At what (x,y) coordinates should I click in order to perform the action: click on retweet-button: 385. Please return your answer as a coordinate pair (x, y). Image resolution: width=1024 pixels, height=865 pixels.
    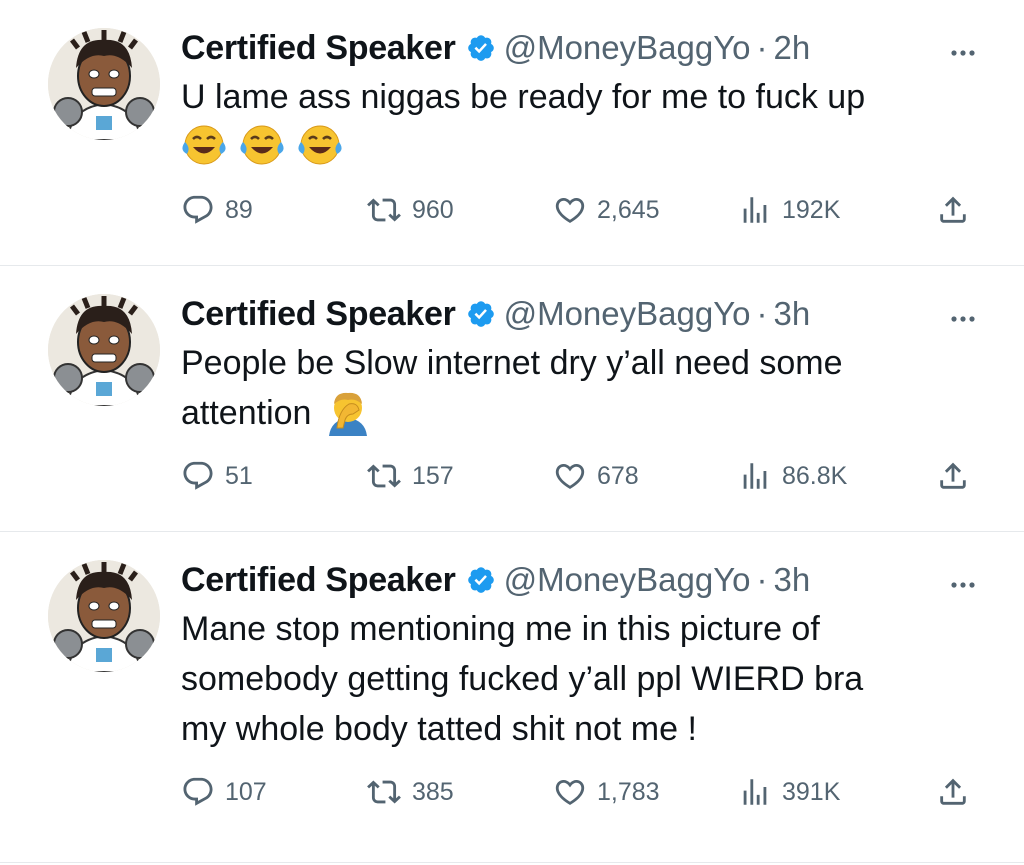
    Looking at the image, I should click on (410, 792).